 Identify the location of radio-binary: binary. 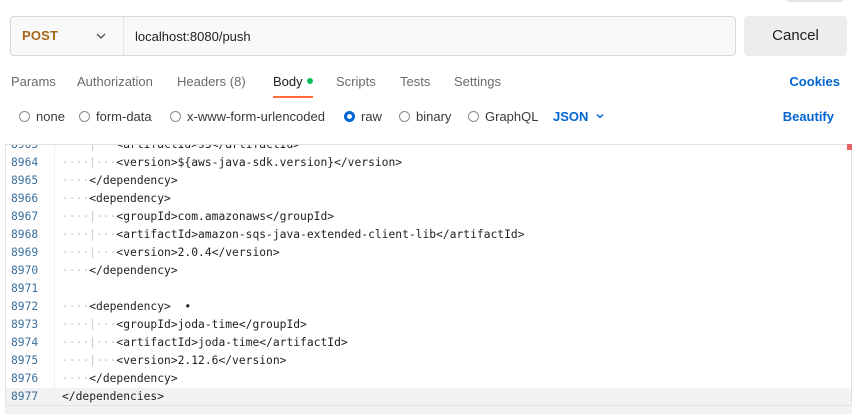
(425, 117).